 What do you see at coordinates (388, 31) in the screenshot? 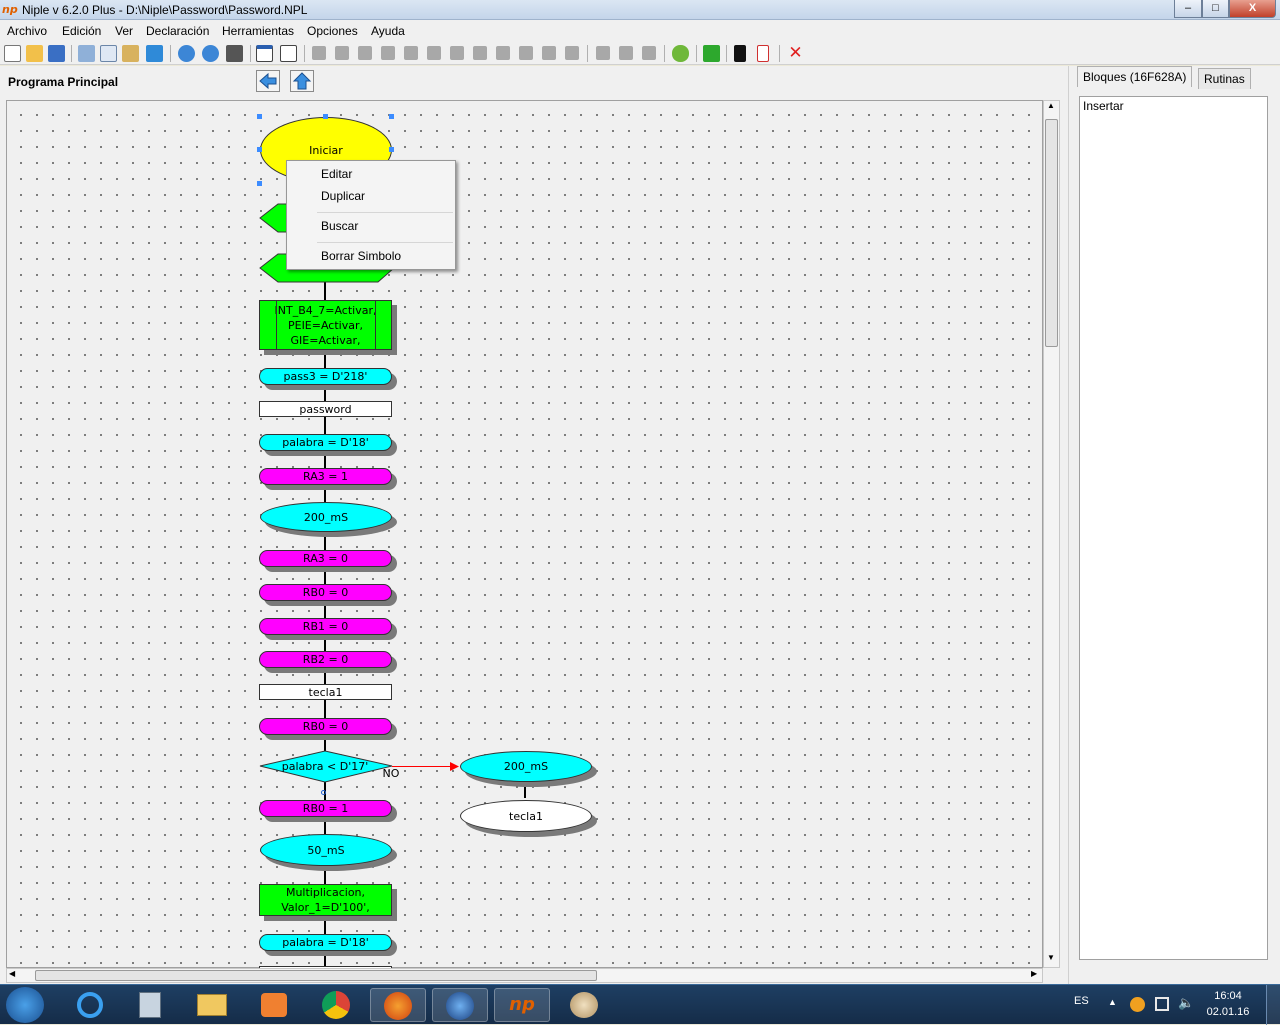
I see `menu-ayuda: Ayuda` at bounding box center [388, 31].